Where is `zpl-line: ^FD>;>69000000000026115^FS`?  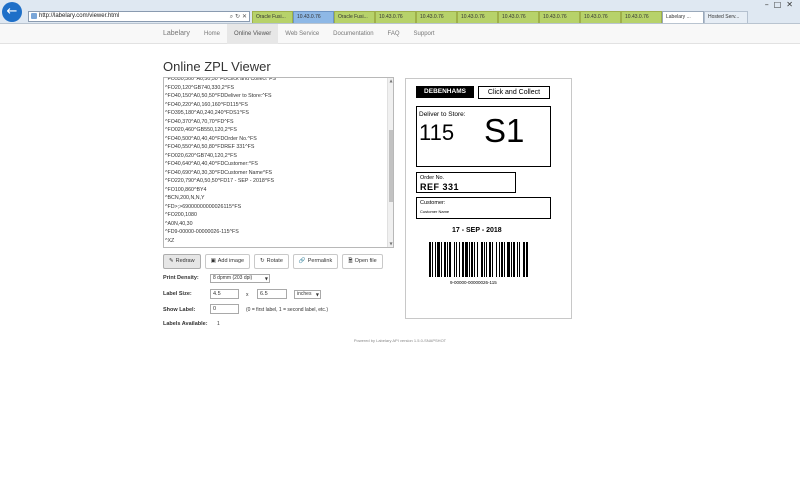 zpl-line: ^FD>;>69000000000026115^FS is located at coordinates (203, 206).